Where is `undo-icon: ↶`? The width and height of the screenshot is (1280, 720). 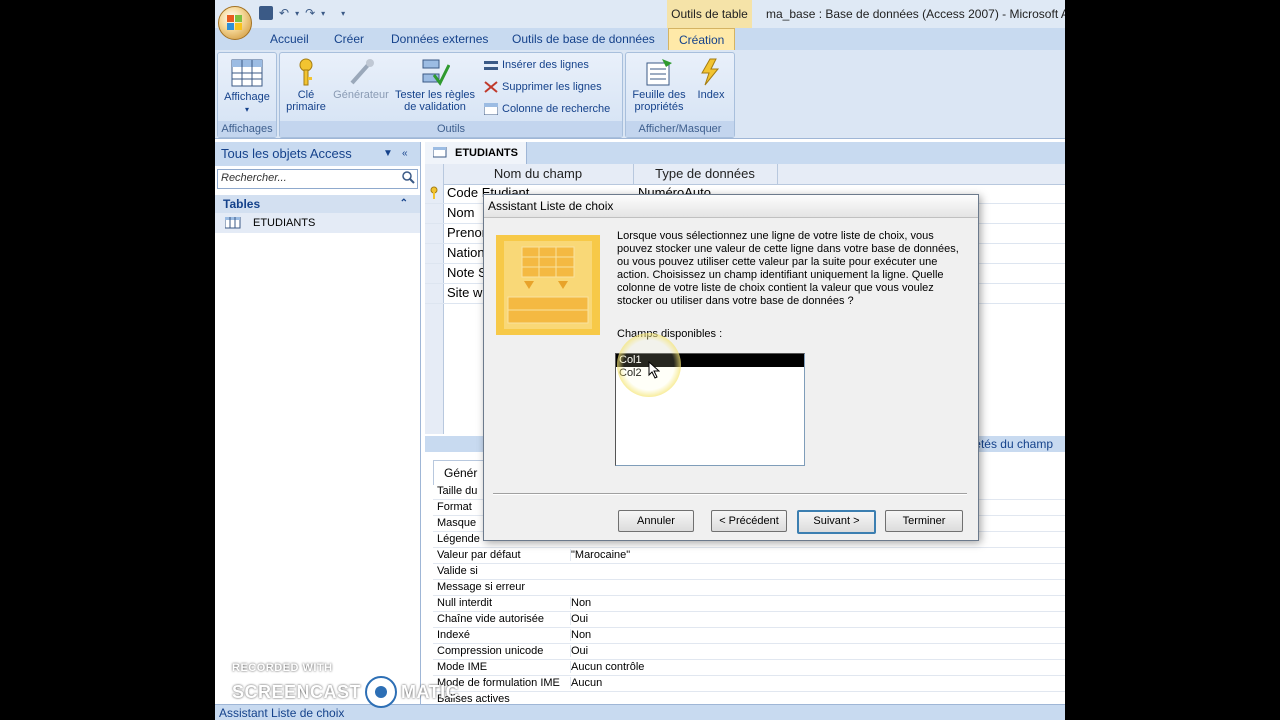
undo-icon: ↶ is located at coordinates (284, 13).